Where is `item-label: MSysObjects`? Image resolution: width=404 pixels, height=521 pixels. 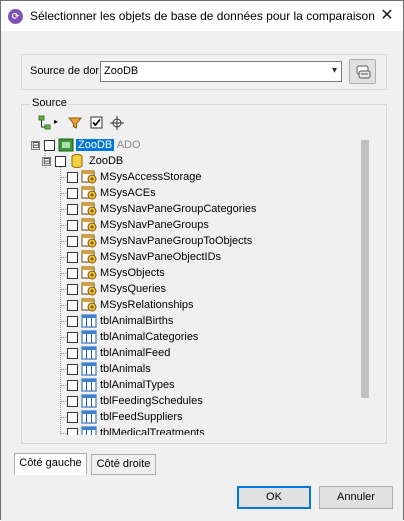 item-label: MSysObjects is located at coordinates (132, 273).